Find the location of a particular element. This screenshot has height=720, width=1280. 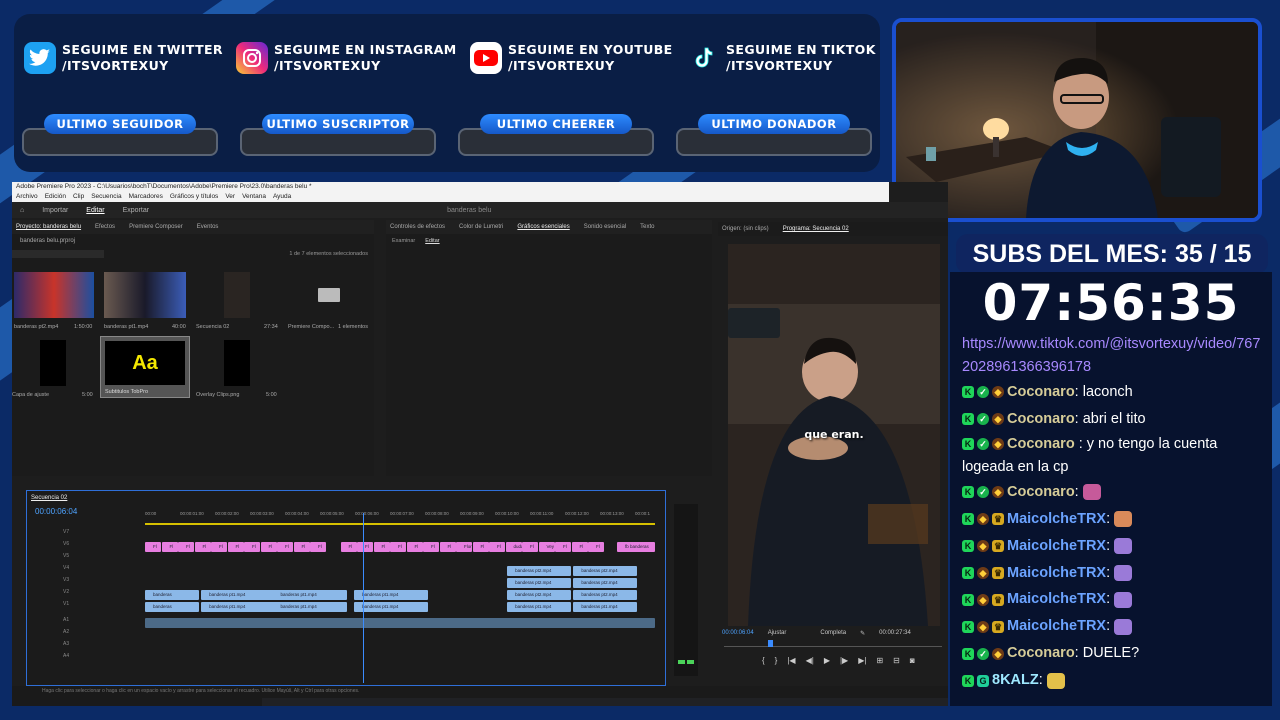

play-icon: ▶ is located at coordinates (827, 660).